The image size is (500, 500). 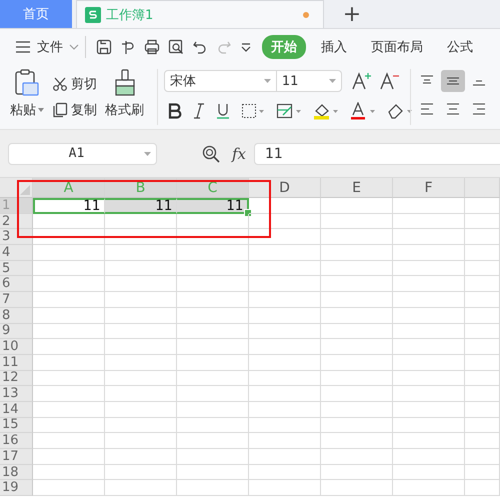 I want to click on copy-button: 复制, so click(x=74, y=110).